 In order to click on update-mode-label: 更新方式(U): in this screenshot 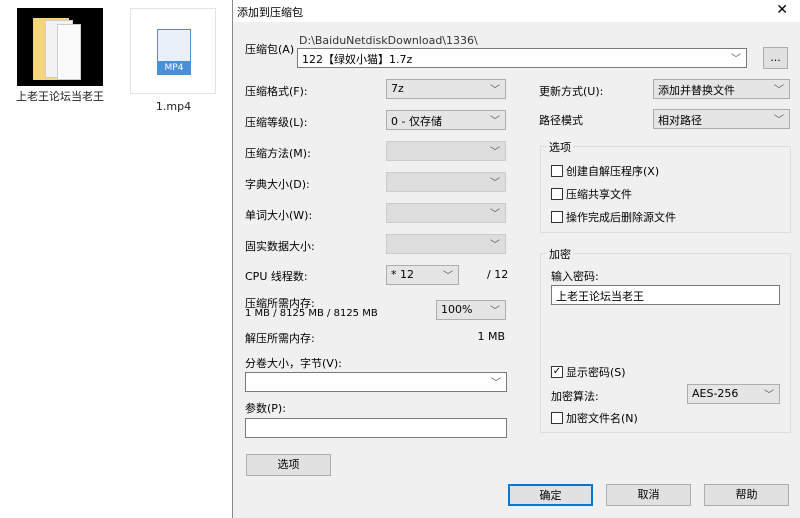, I will do `click(571, 91)`.